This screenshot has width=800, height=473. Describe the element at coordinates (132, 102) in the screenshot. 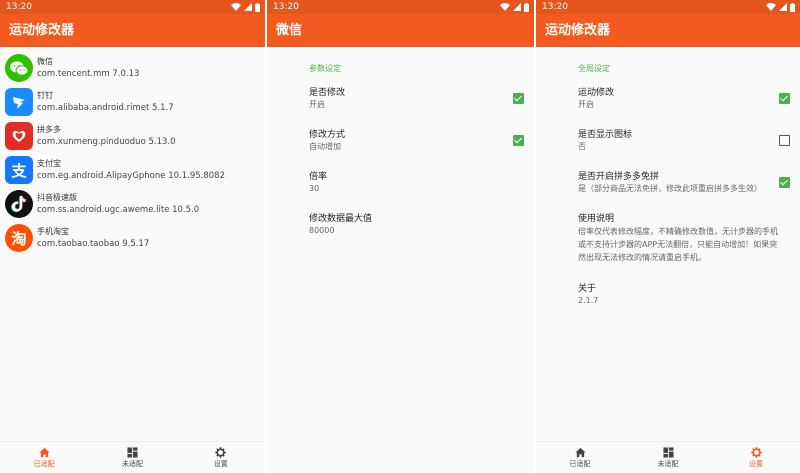

I see `app-item-dingtalk: 钉钉 com.alibaba.android.rimet 5.1.7` at that location.